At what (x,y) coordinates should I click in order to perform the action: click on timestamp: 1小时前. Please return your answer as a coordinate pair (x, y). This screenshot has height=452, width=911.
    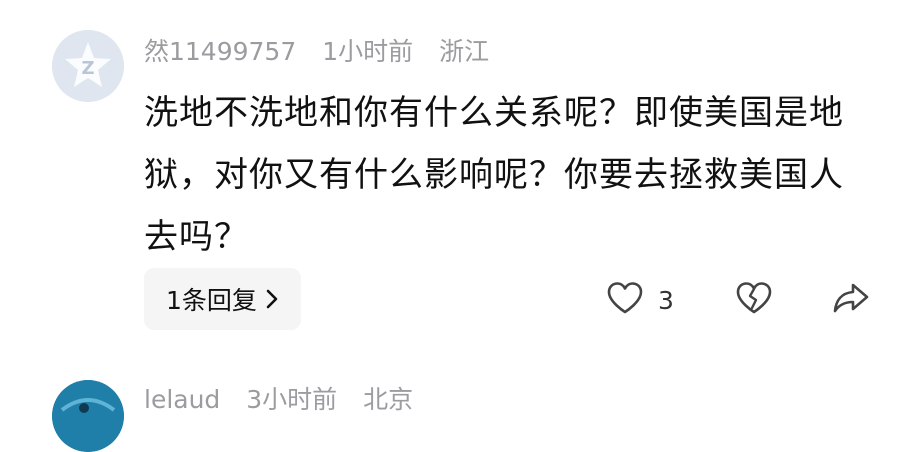
    Looking at the image, I should click on (368, 51).